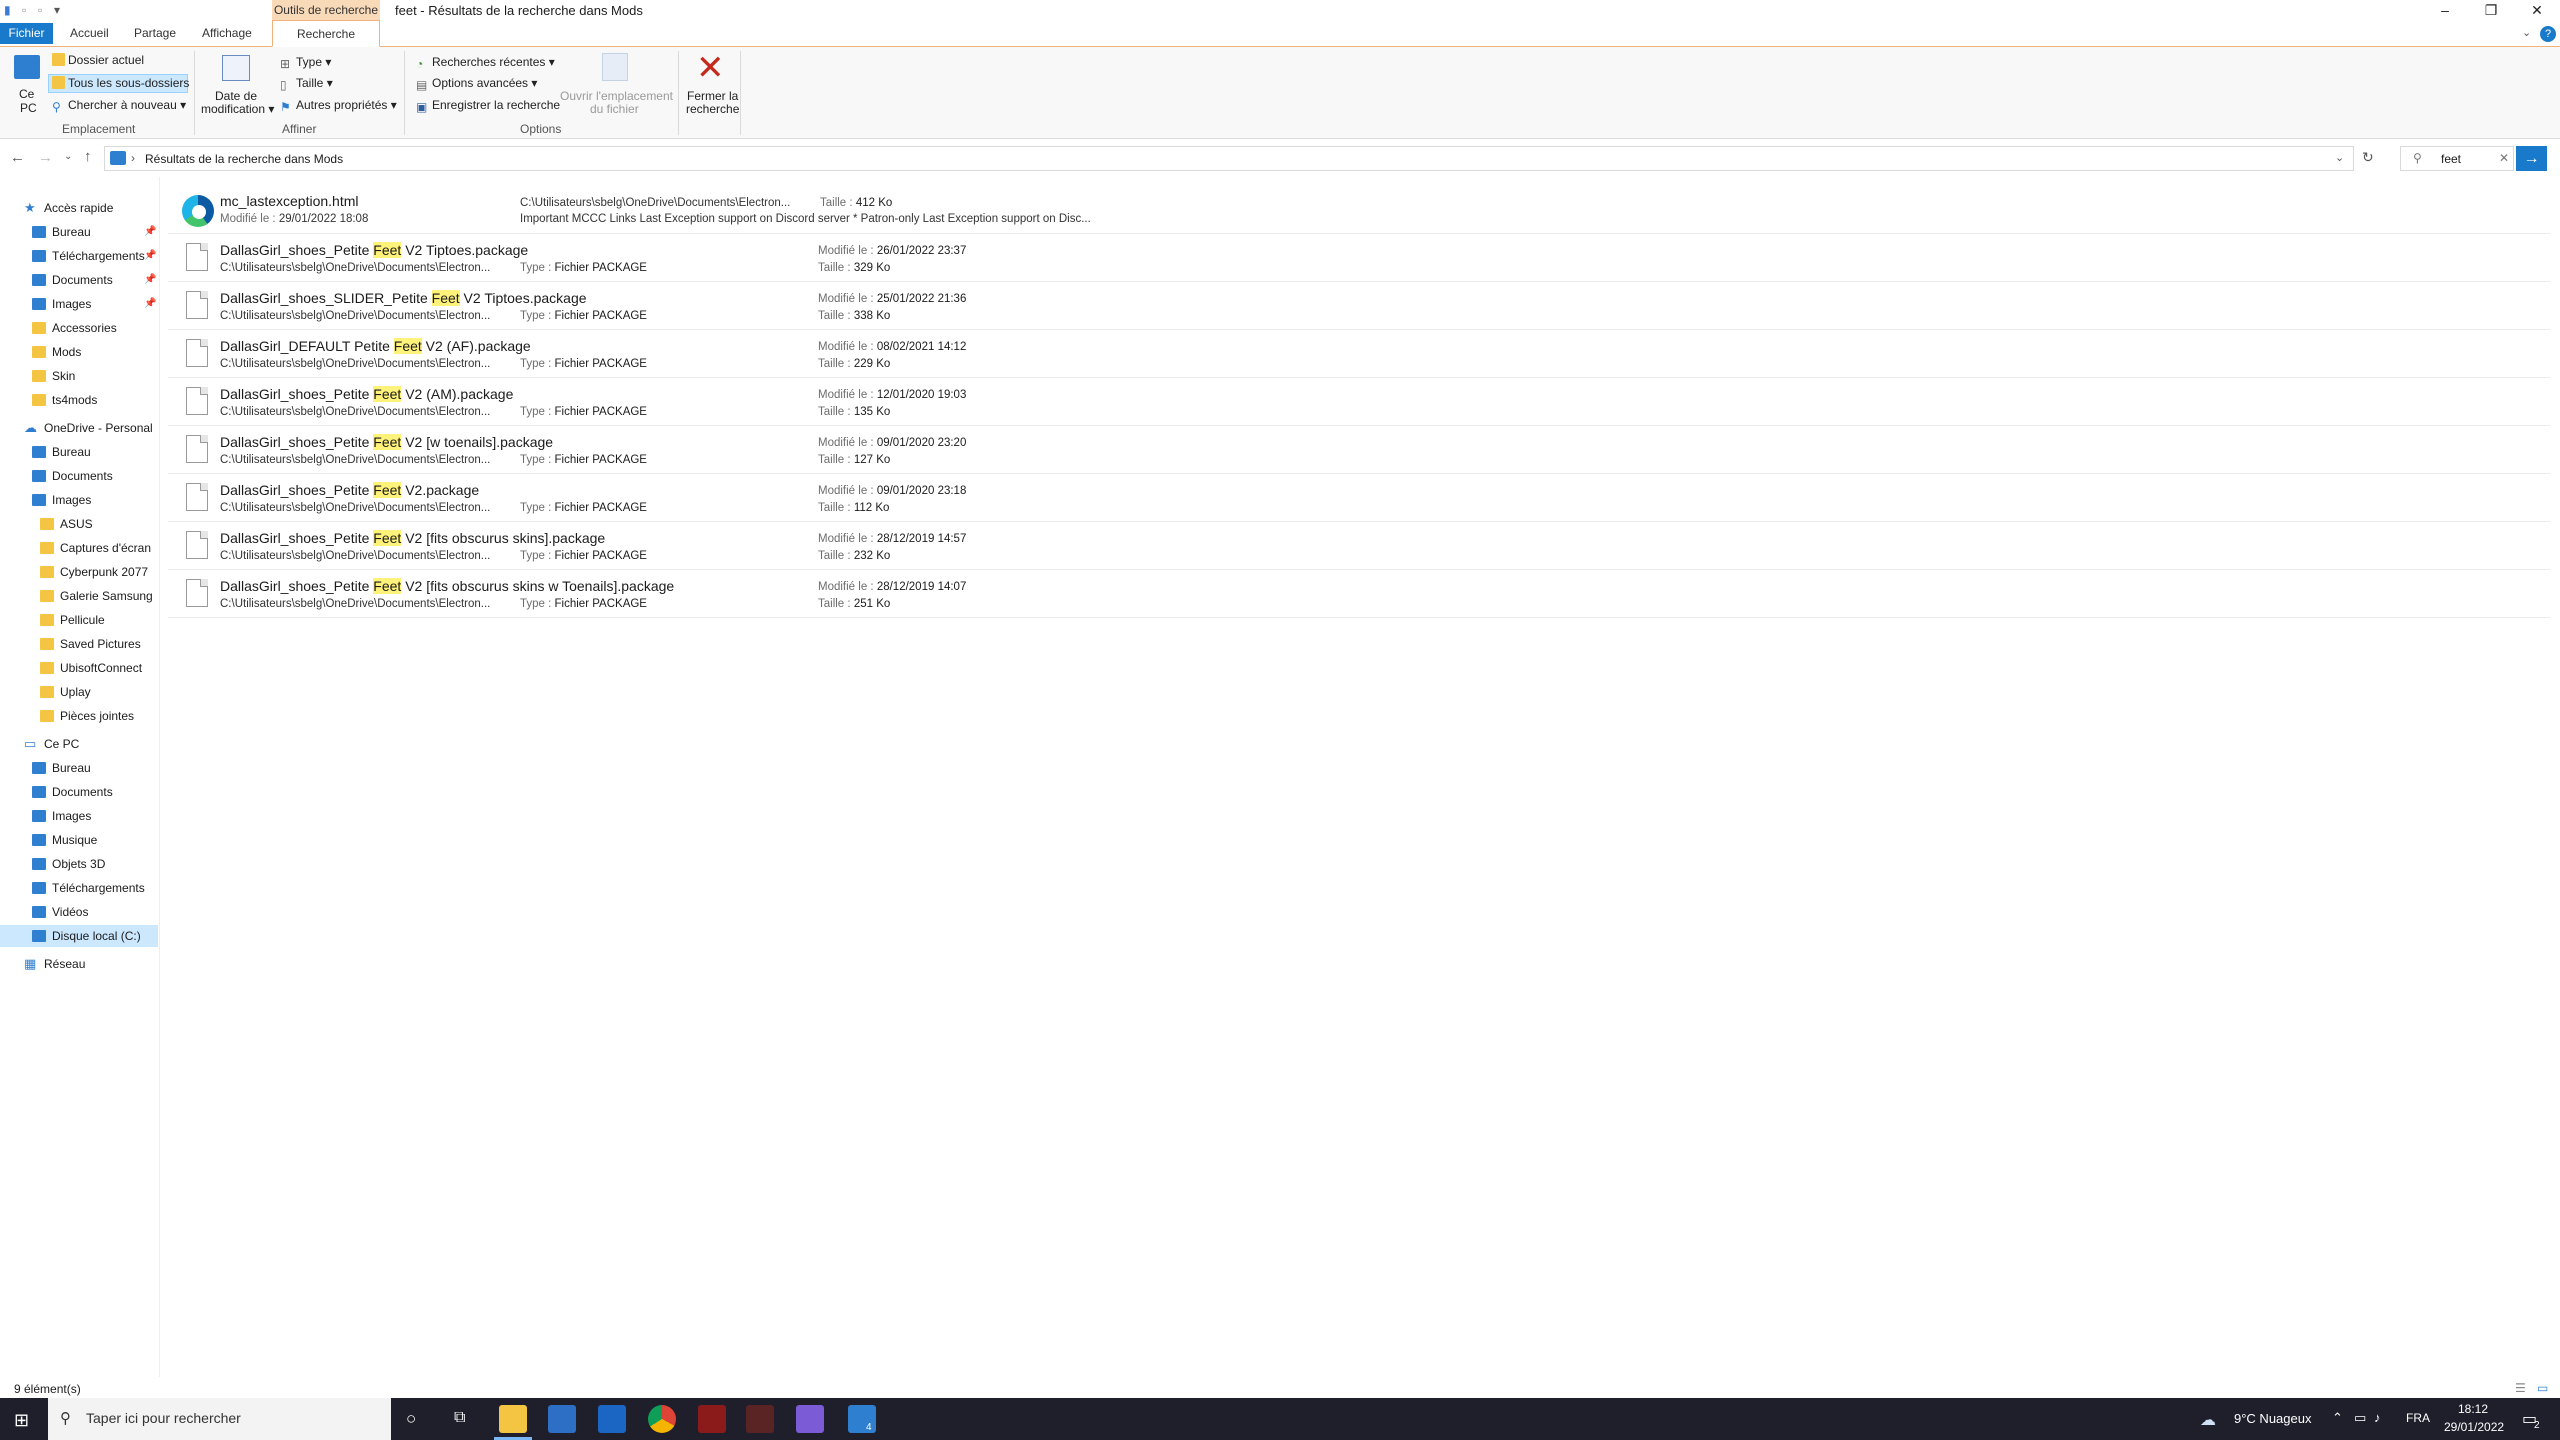 This screenshot has width=2560, height=1440. Describe the element at coordinates (2272, 1418) in the screenshot. I see `weather-text: 9°C Nuageux` at that location.